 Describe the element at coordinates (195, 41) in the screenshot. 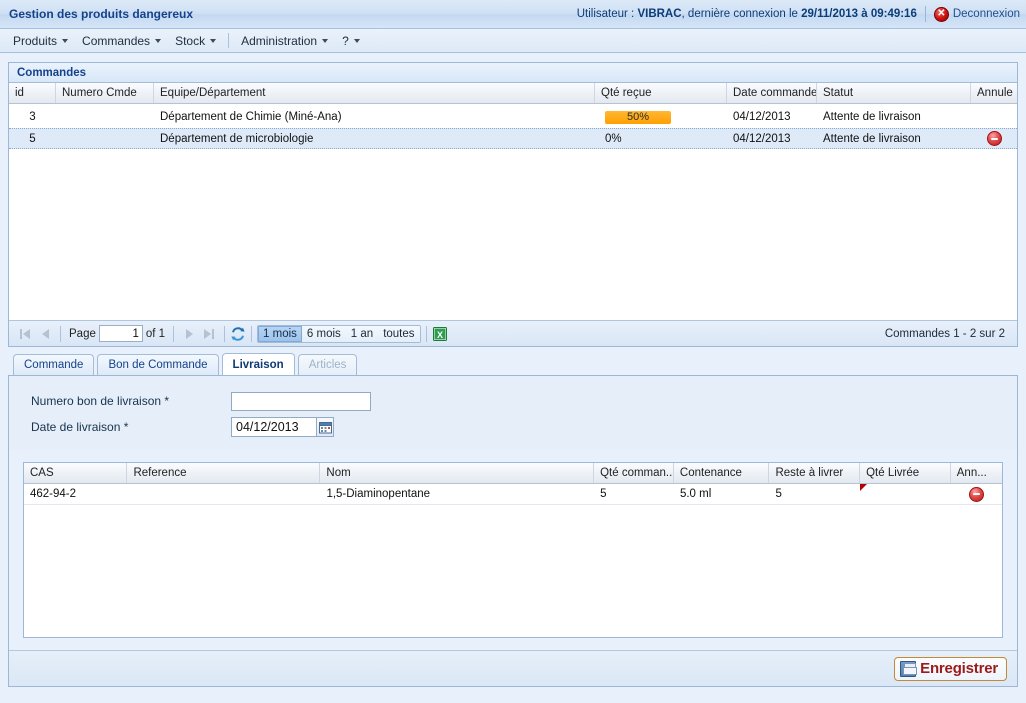

I see `menu-item-stock: Stock` at that location.